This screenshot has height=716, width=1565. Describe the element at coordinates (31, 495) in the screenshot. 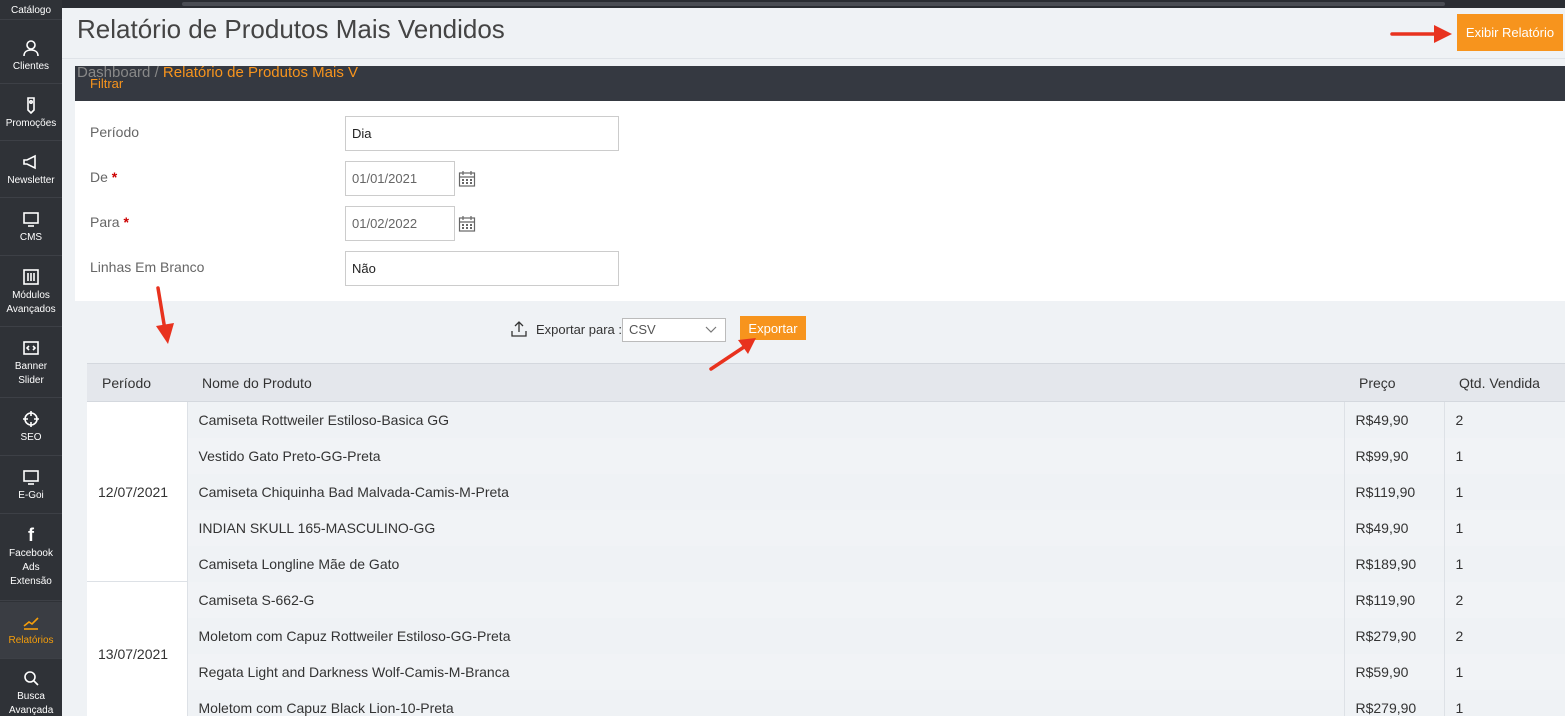

I see `sidebar-item-label: E-Goi` at that location.